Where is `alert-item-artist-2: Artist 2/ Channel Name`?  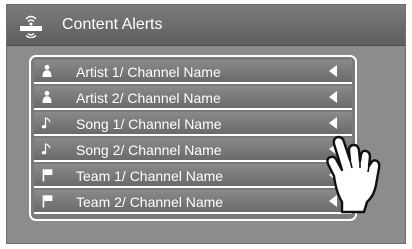 alert-item-artist-2: Artist 2/ Channel Name is located at coordinates (193, 98).